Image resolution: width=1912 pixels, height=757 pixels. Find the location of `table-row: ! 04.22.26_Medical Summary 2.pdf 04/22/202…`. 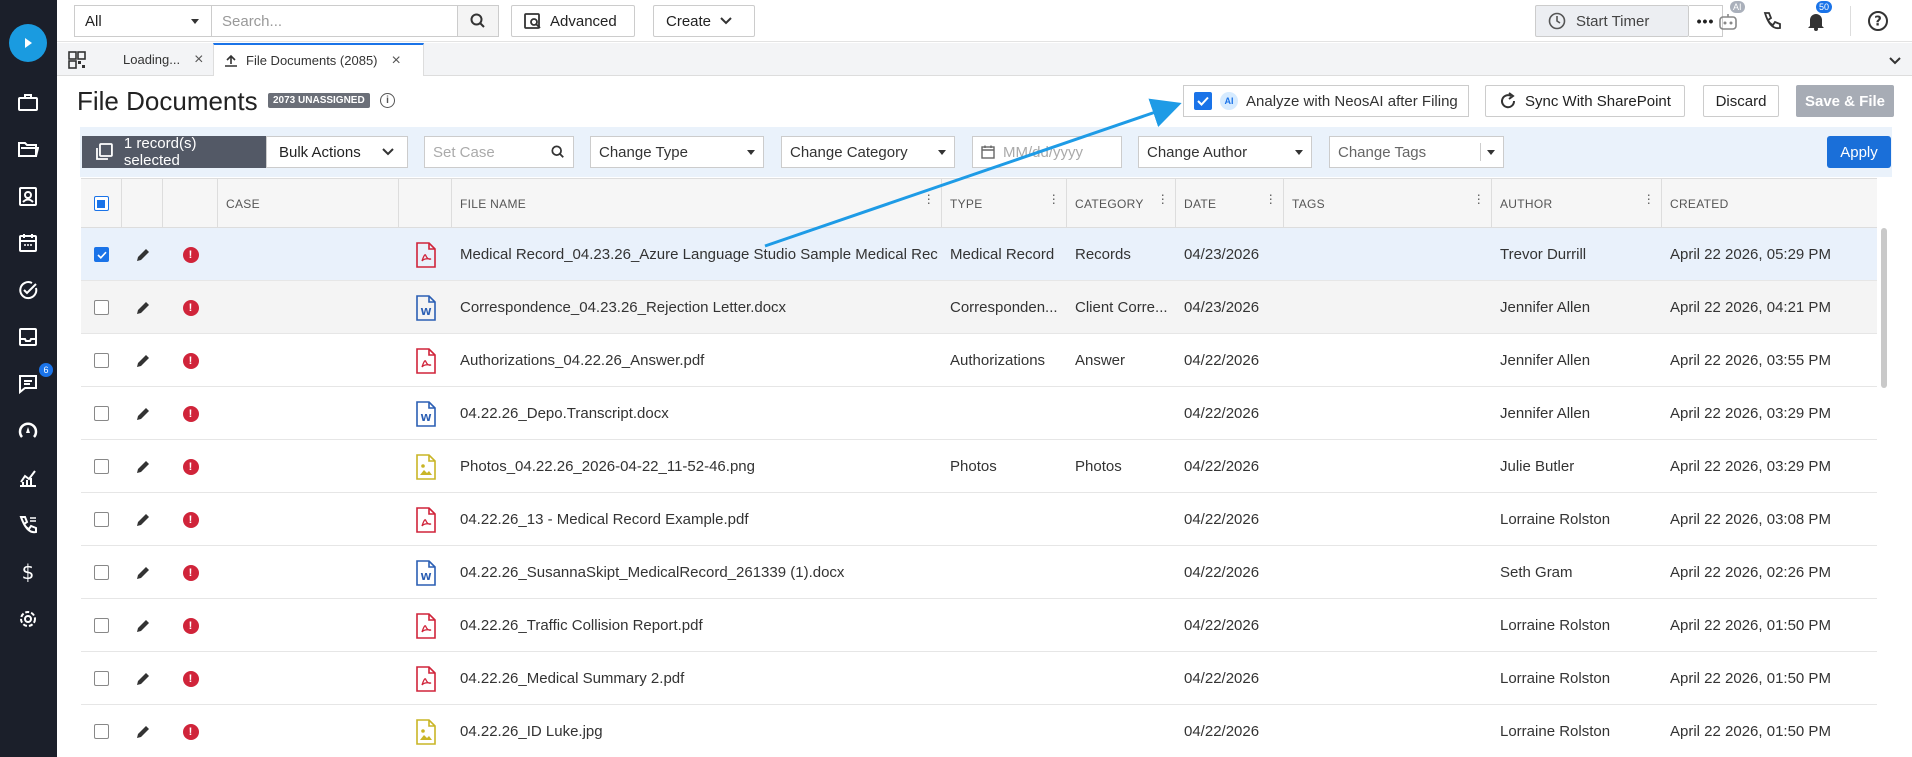

table-row: ! 04.22.26_Medical Summary 2.pdf 04/22/202… is located at coordinates (979, 678).